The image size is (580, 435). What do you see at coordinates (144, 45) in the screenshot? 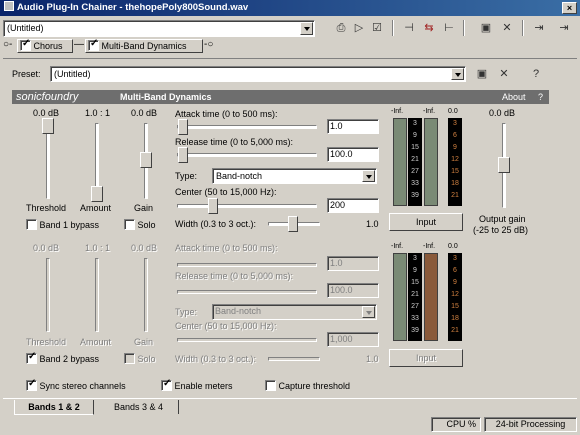
I see `chain-multiband: Multi-Band Dynamics` at bounding box center [144, 45].